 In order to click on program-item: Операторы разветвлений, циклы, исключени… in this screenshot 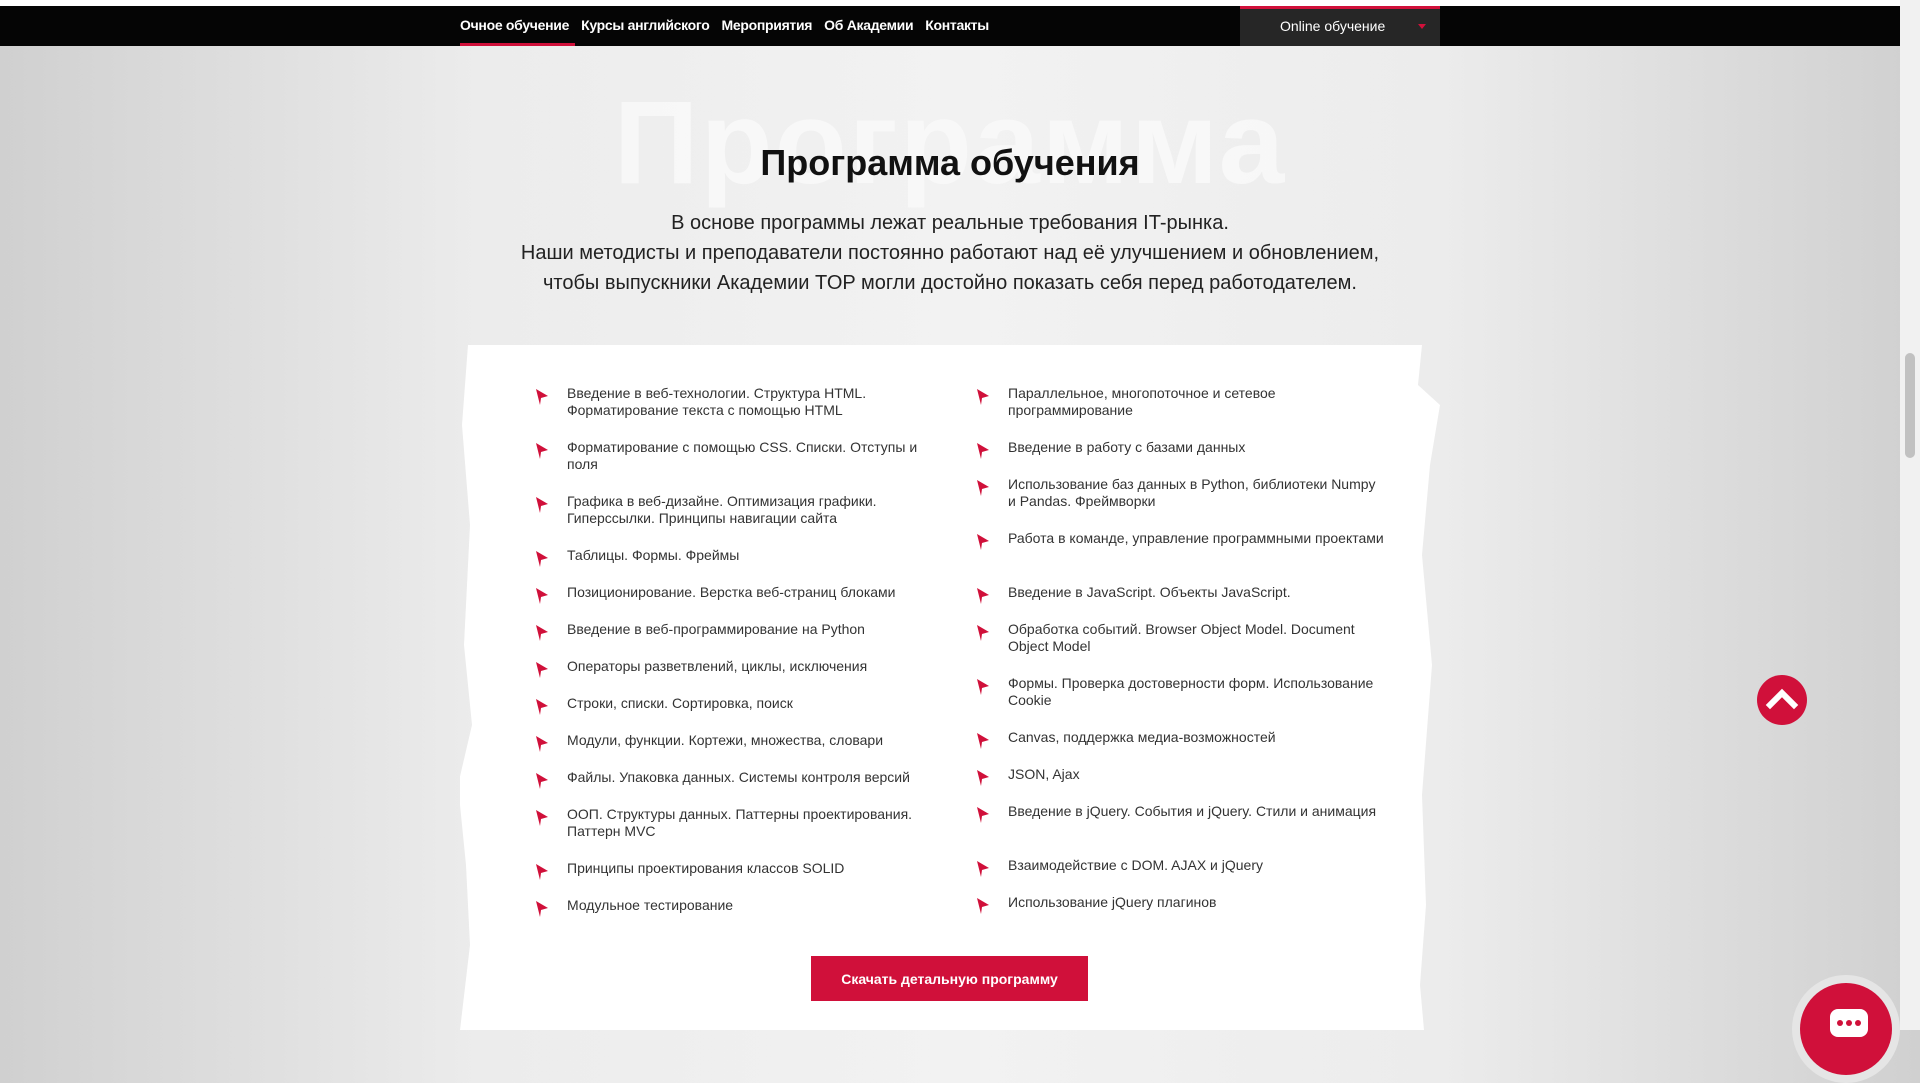, I will do `click(741, 668)`.